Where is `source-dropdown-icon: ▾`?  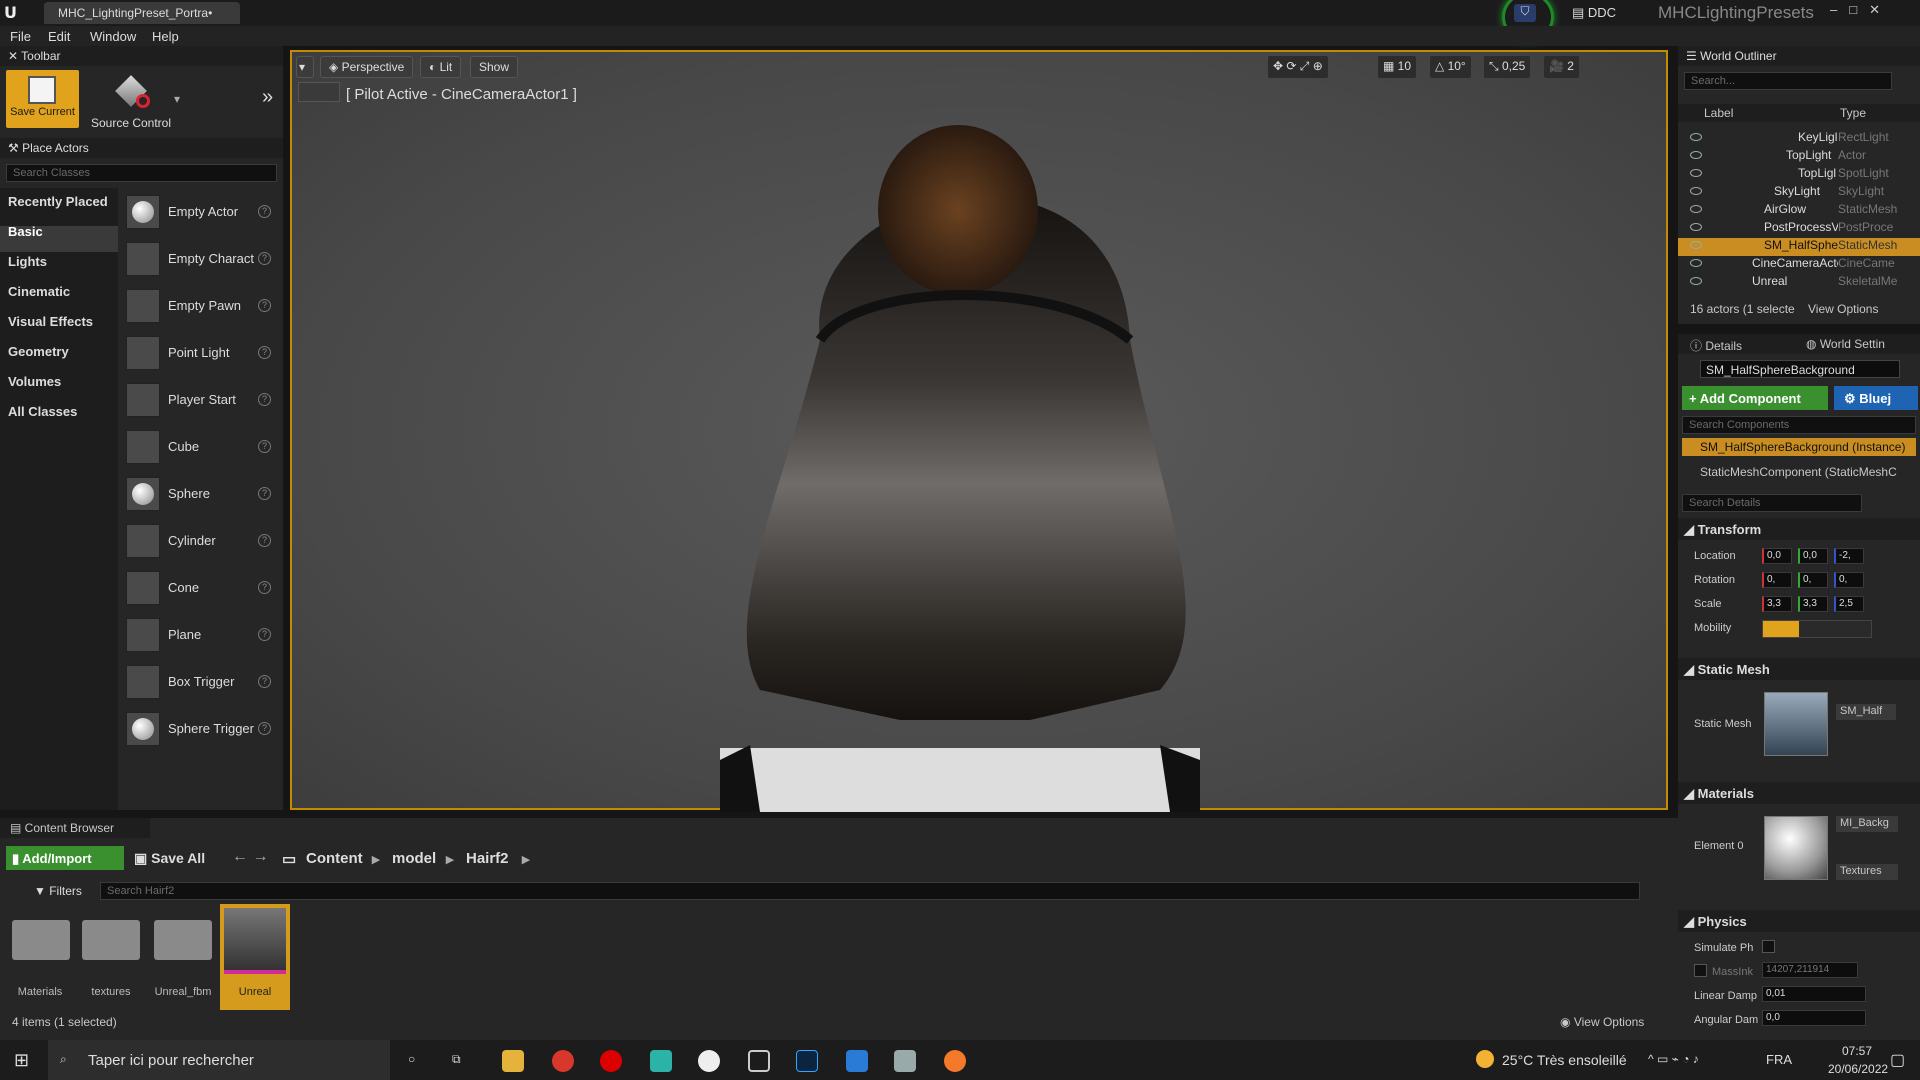 source-dropdown-icon: ▾ is located at coordinates (177, 99).